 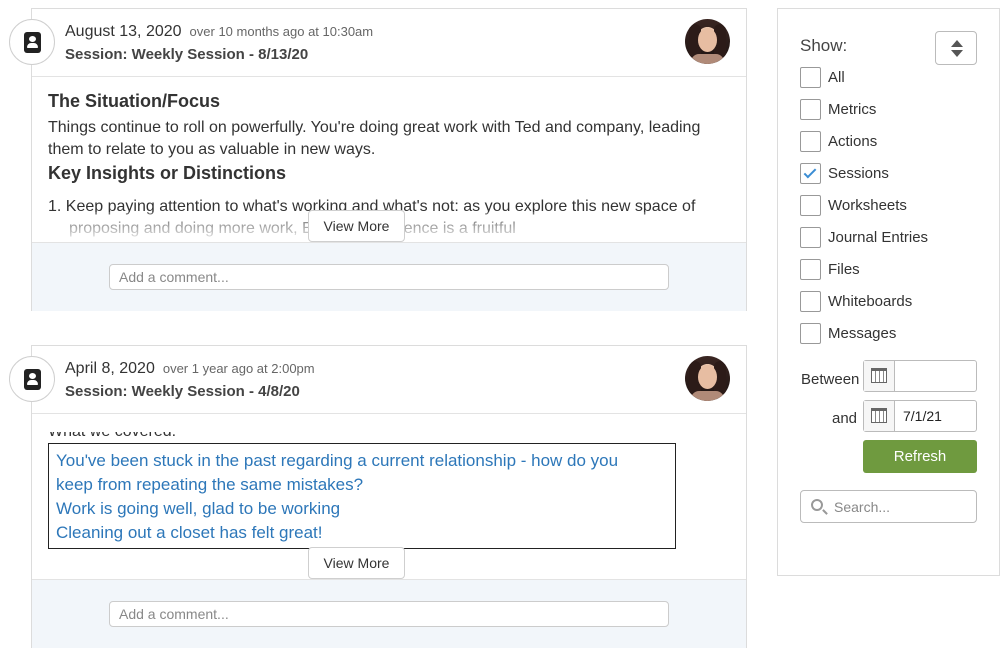 What do you see at coordinates (844, 269) in the screenshot?
I see `filter-label: Files` at bounding box center [844, 269].